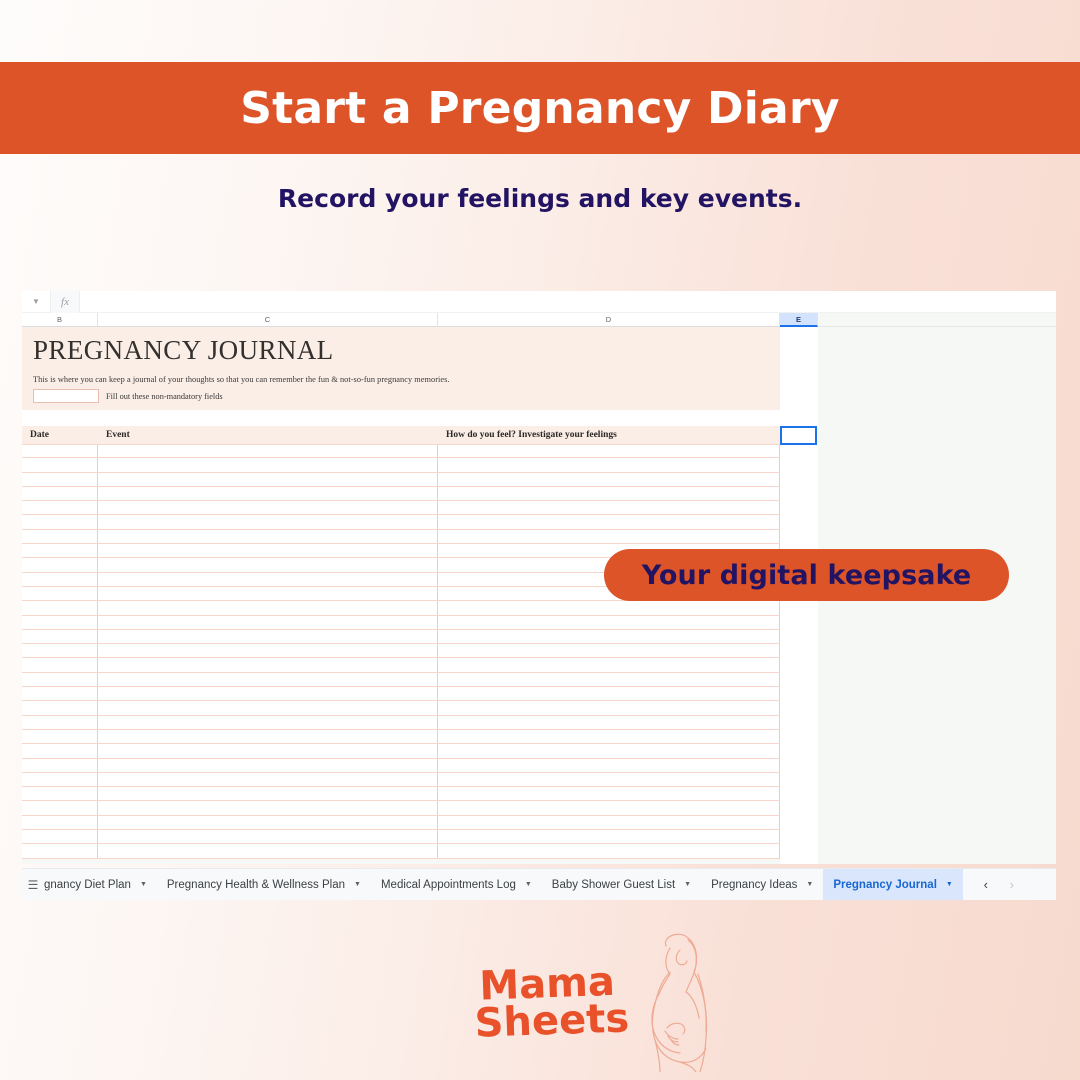 The height and width of the screenshot is (1080, 1080). What do you see at coordinates (609, 320) in the screenshot?
I see `column-header-d: D` at bounding box center [609, 320].